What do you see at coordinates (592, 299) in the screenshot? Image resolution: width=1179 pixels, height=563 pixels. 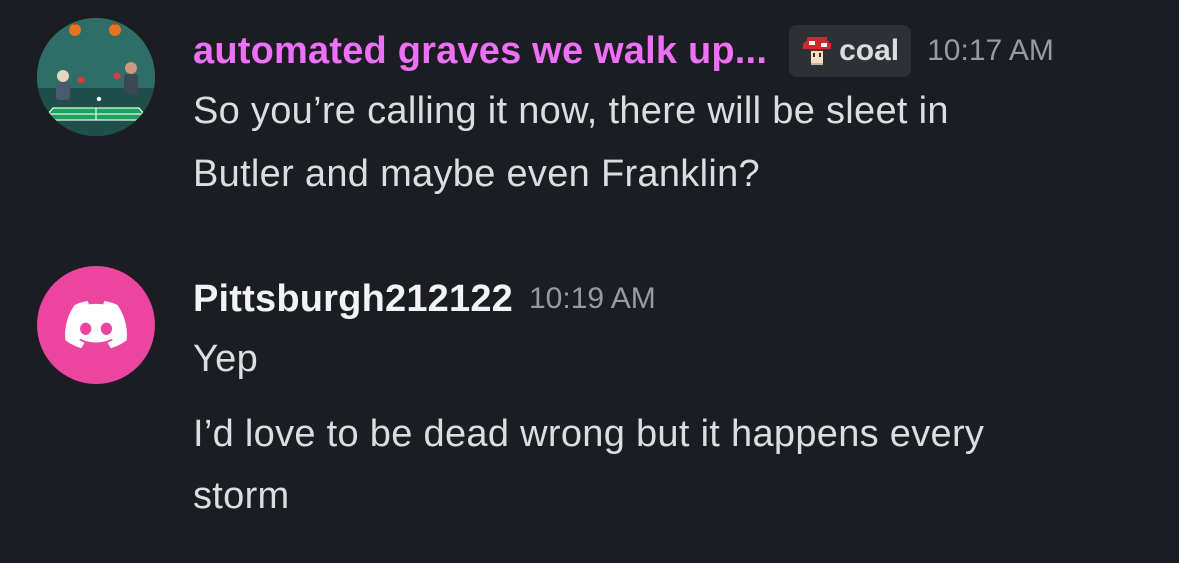 I see `timestamp: 10:19 AM` at bounding box center [592, 299].